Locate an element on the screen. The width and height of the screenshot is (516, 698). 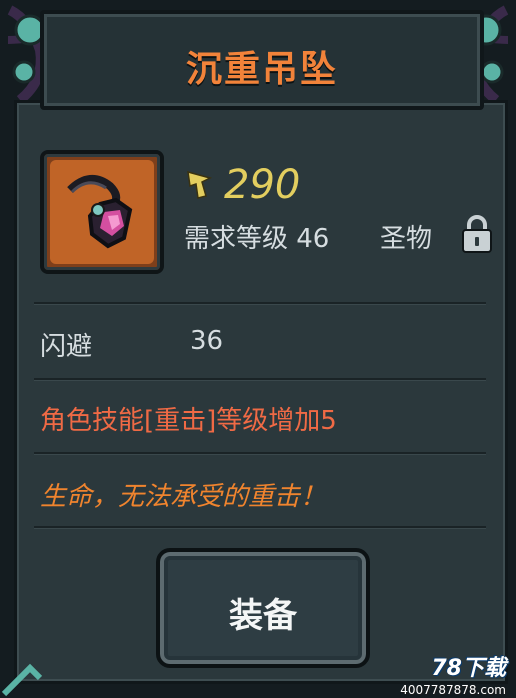
pendant-icon is located at coordinates (102, 212).